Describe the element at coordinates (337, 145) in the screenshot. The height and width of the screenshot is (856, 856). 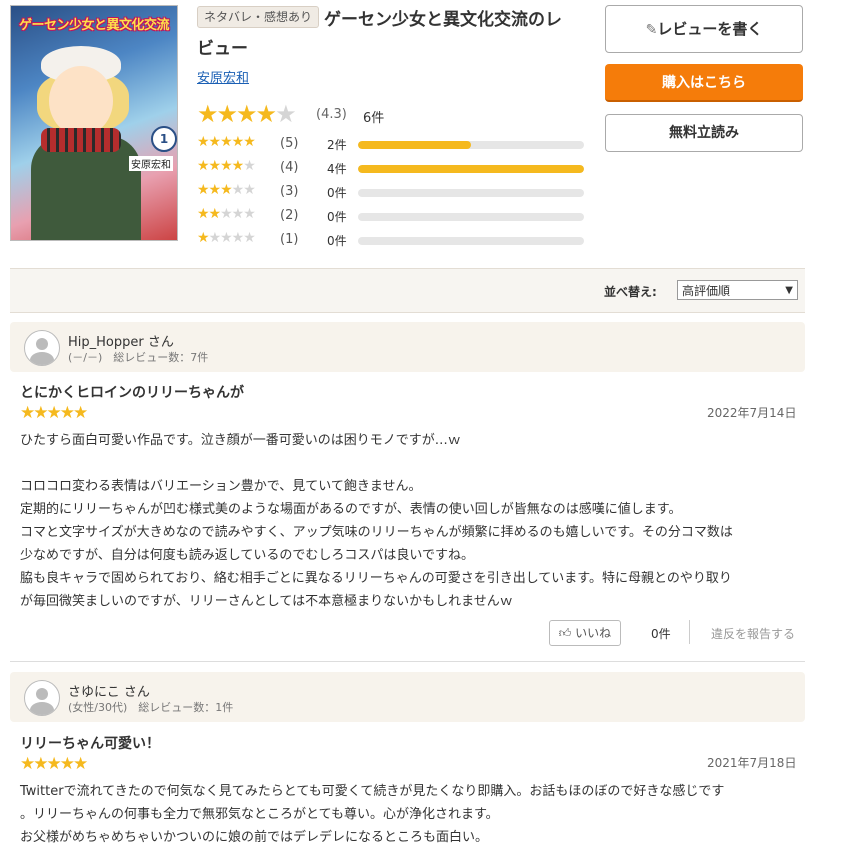
I see `distribution-count: 2件` at that location.